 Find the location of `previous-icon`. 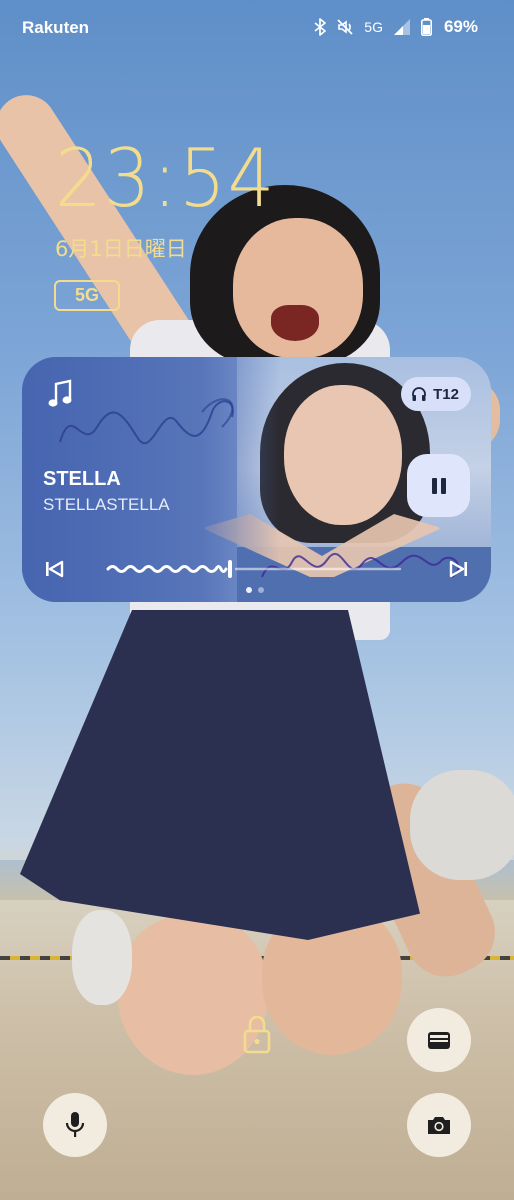

previous-icon is located at coordinates (54, 569).